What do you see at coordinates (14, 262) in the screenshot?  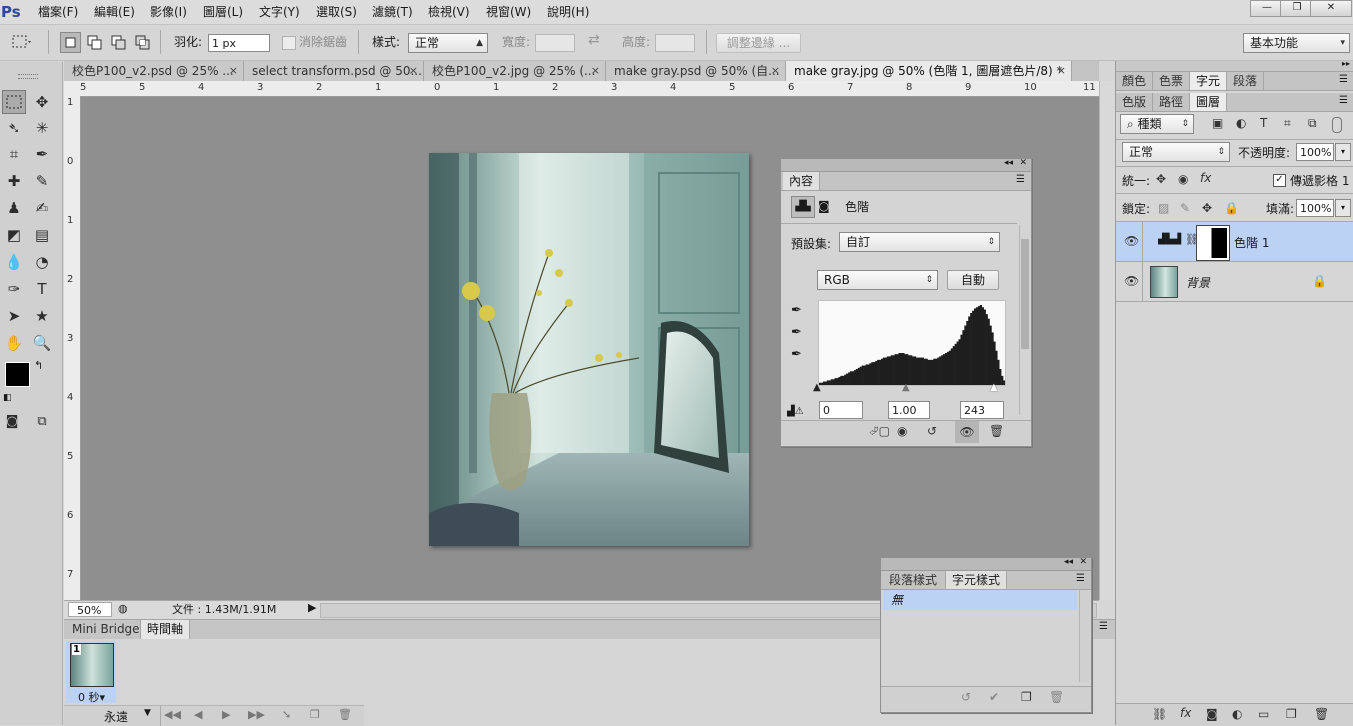 I see `blur-tool-icon: 💧` at bounding box center [14, 262].